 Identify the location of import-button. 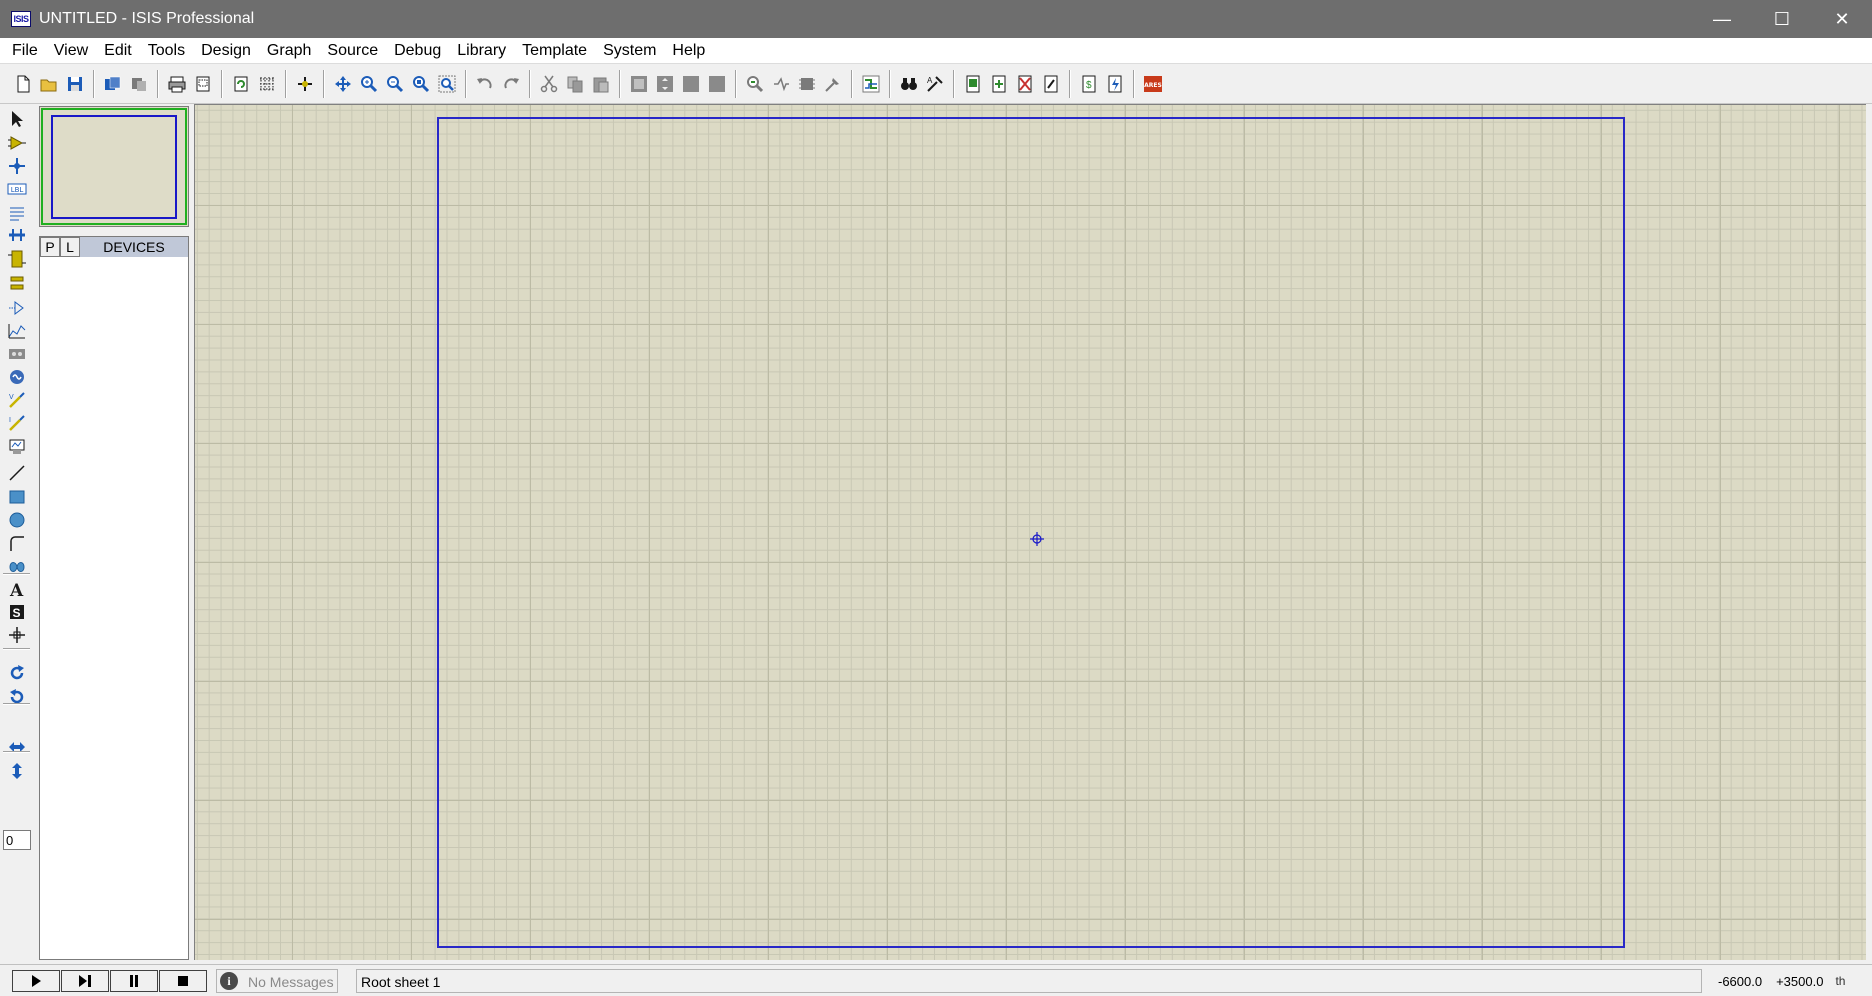
(113, 84).